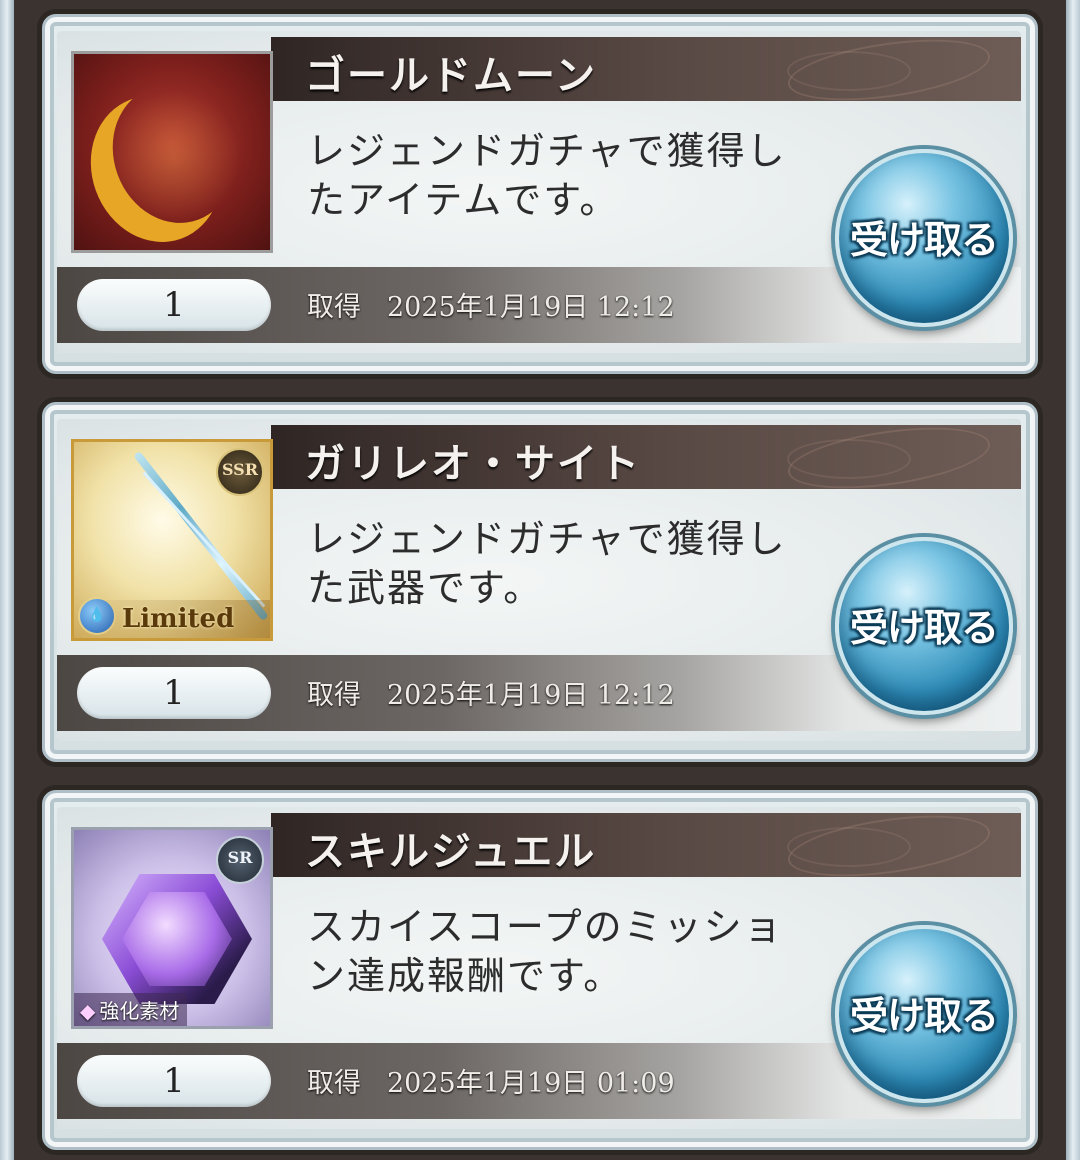  I want to click on acquired-info: 取得 2025年1月19日 01:09, so click(491, 1080).